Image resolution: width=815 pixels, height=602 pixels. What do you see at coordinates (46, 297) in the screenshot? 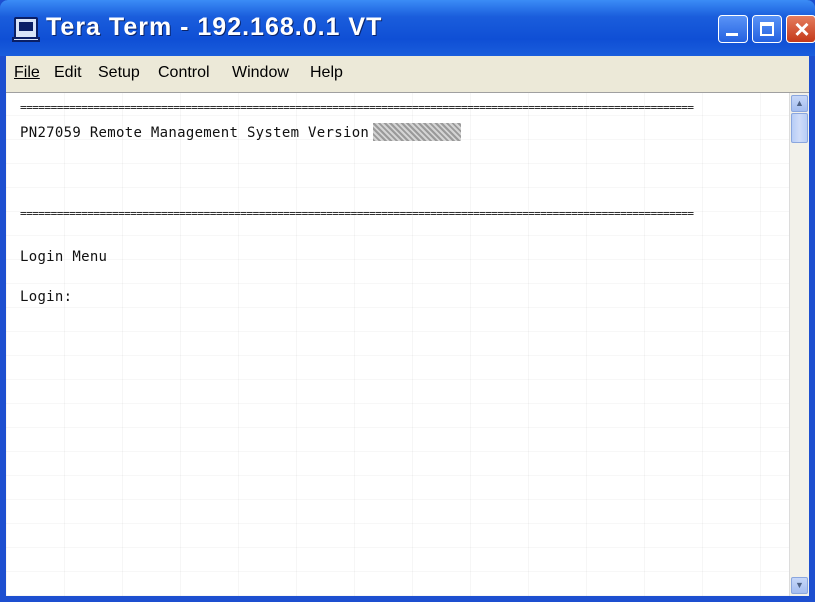
I see `login-prompt: Login:` at bounding box center [46, 297].